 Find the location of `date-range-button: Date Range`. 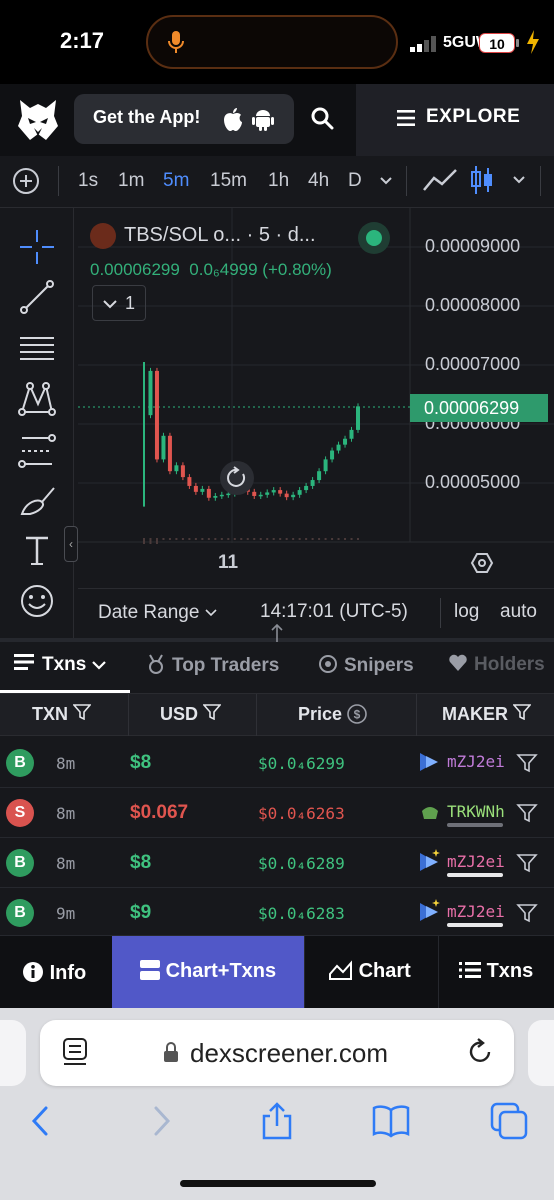

date-range-button: Date Range is located at coordinates (157, 613).